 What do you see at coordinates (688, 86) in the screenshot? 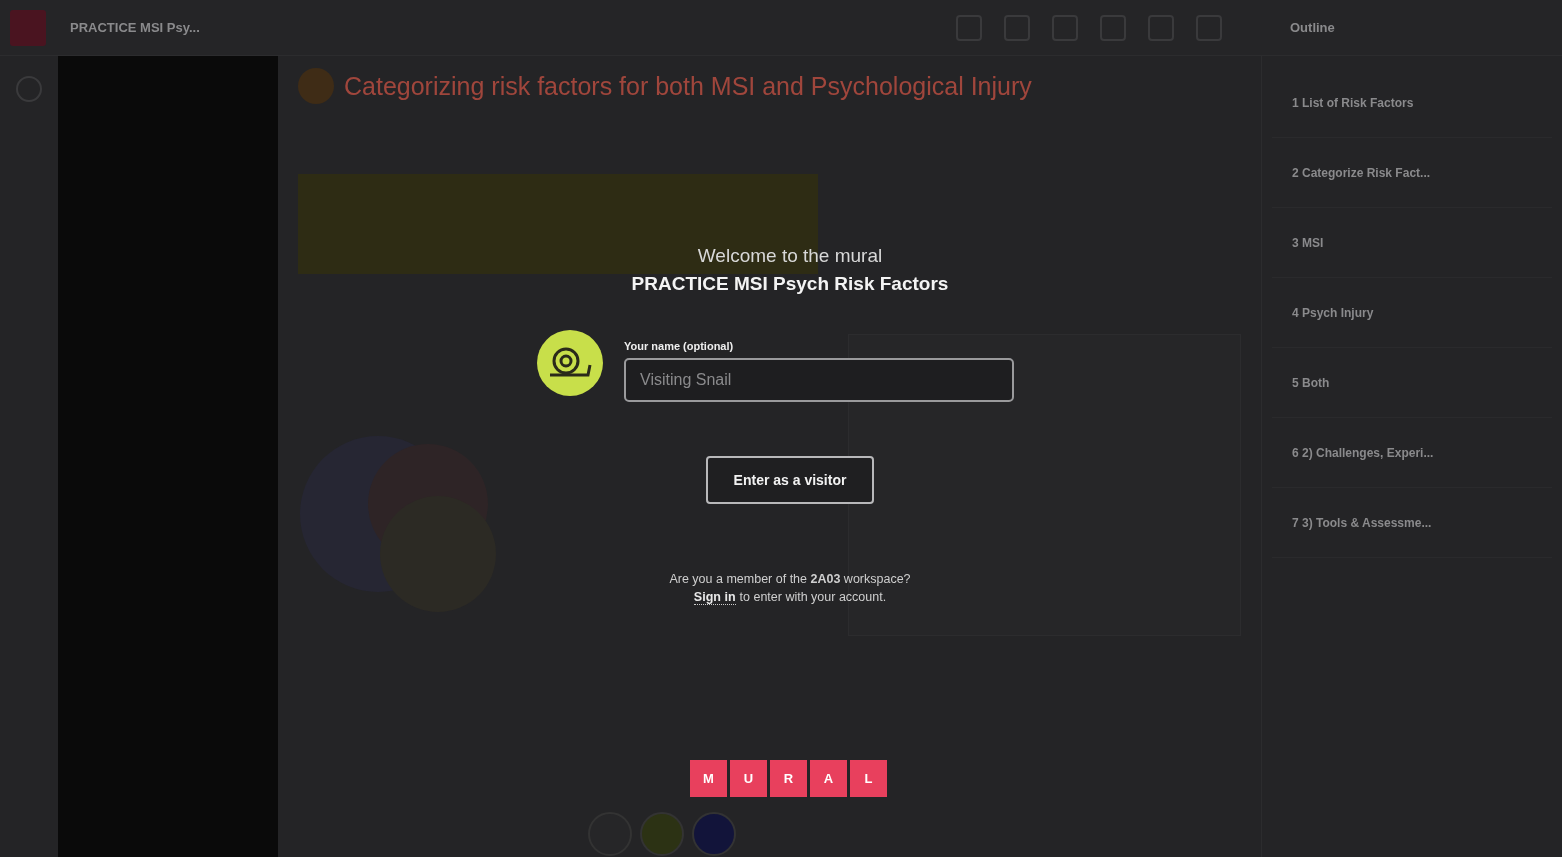
I see `canvas-heading: Categorizing risk factors for both MSI and Psychological Injury` at bounding box center [688, 86].